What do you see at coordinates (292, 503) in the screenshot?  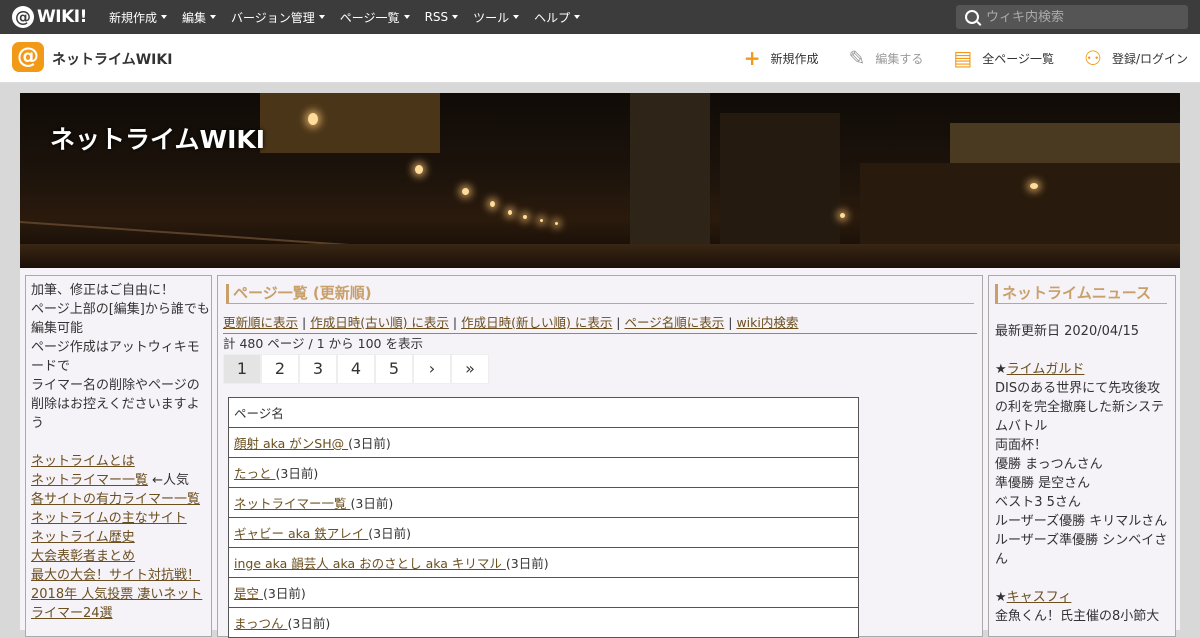 I see `page-link: ネットライマー一覧` at bounding box center [292, 503].